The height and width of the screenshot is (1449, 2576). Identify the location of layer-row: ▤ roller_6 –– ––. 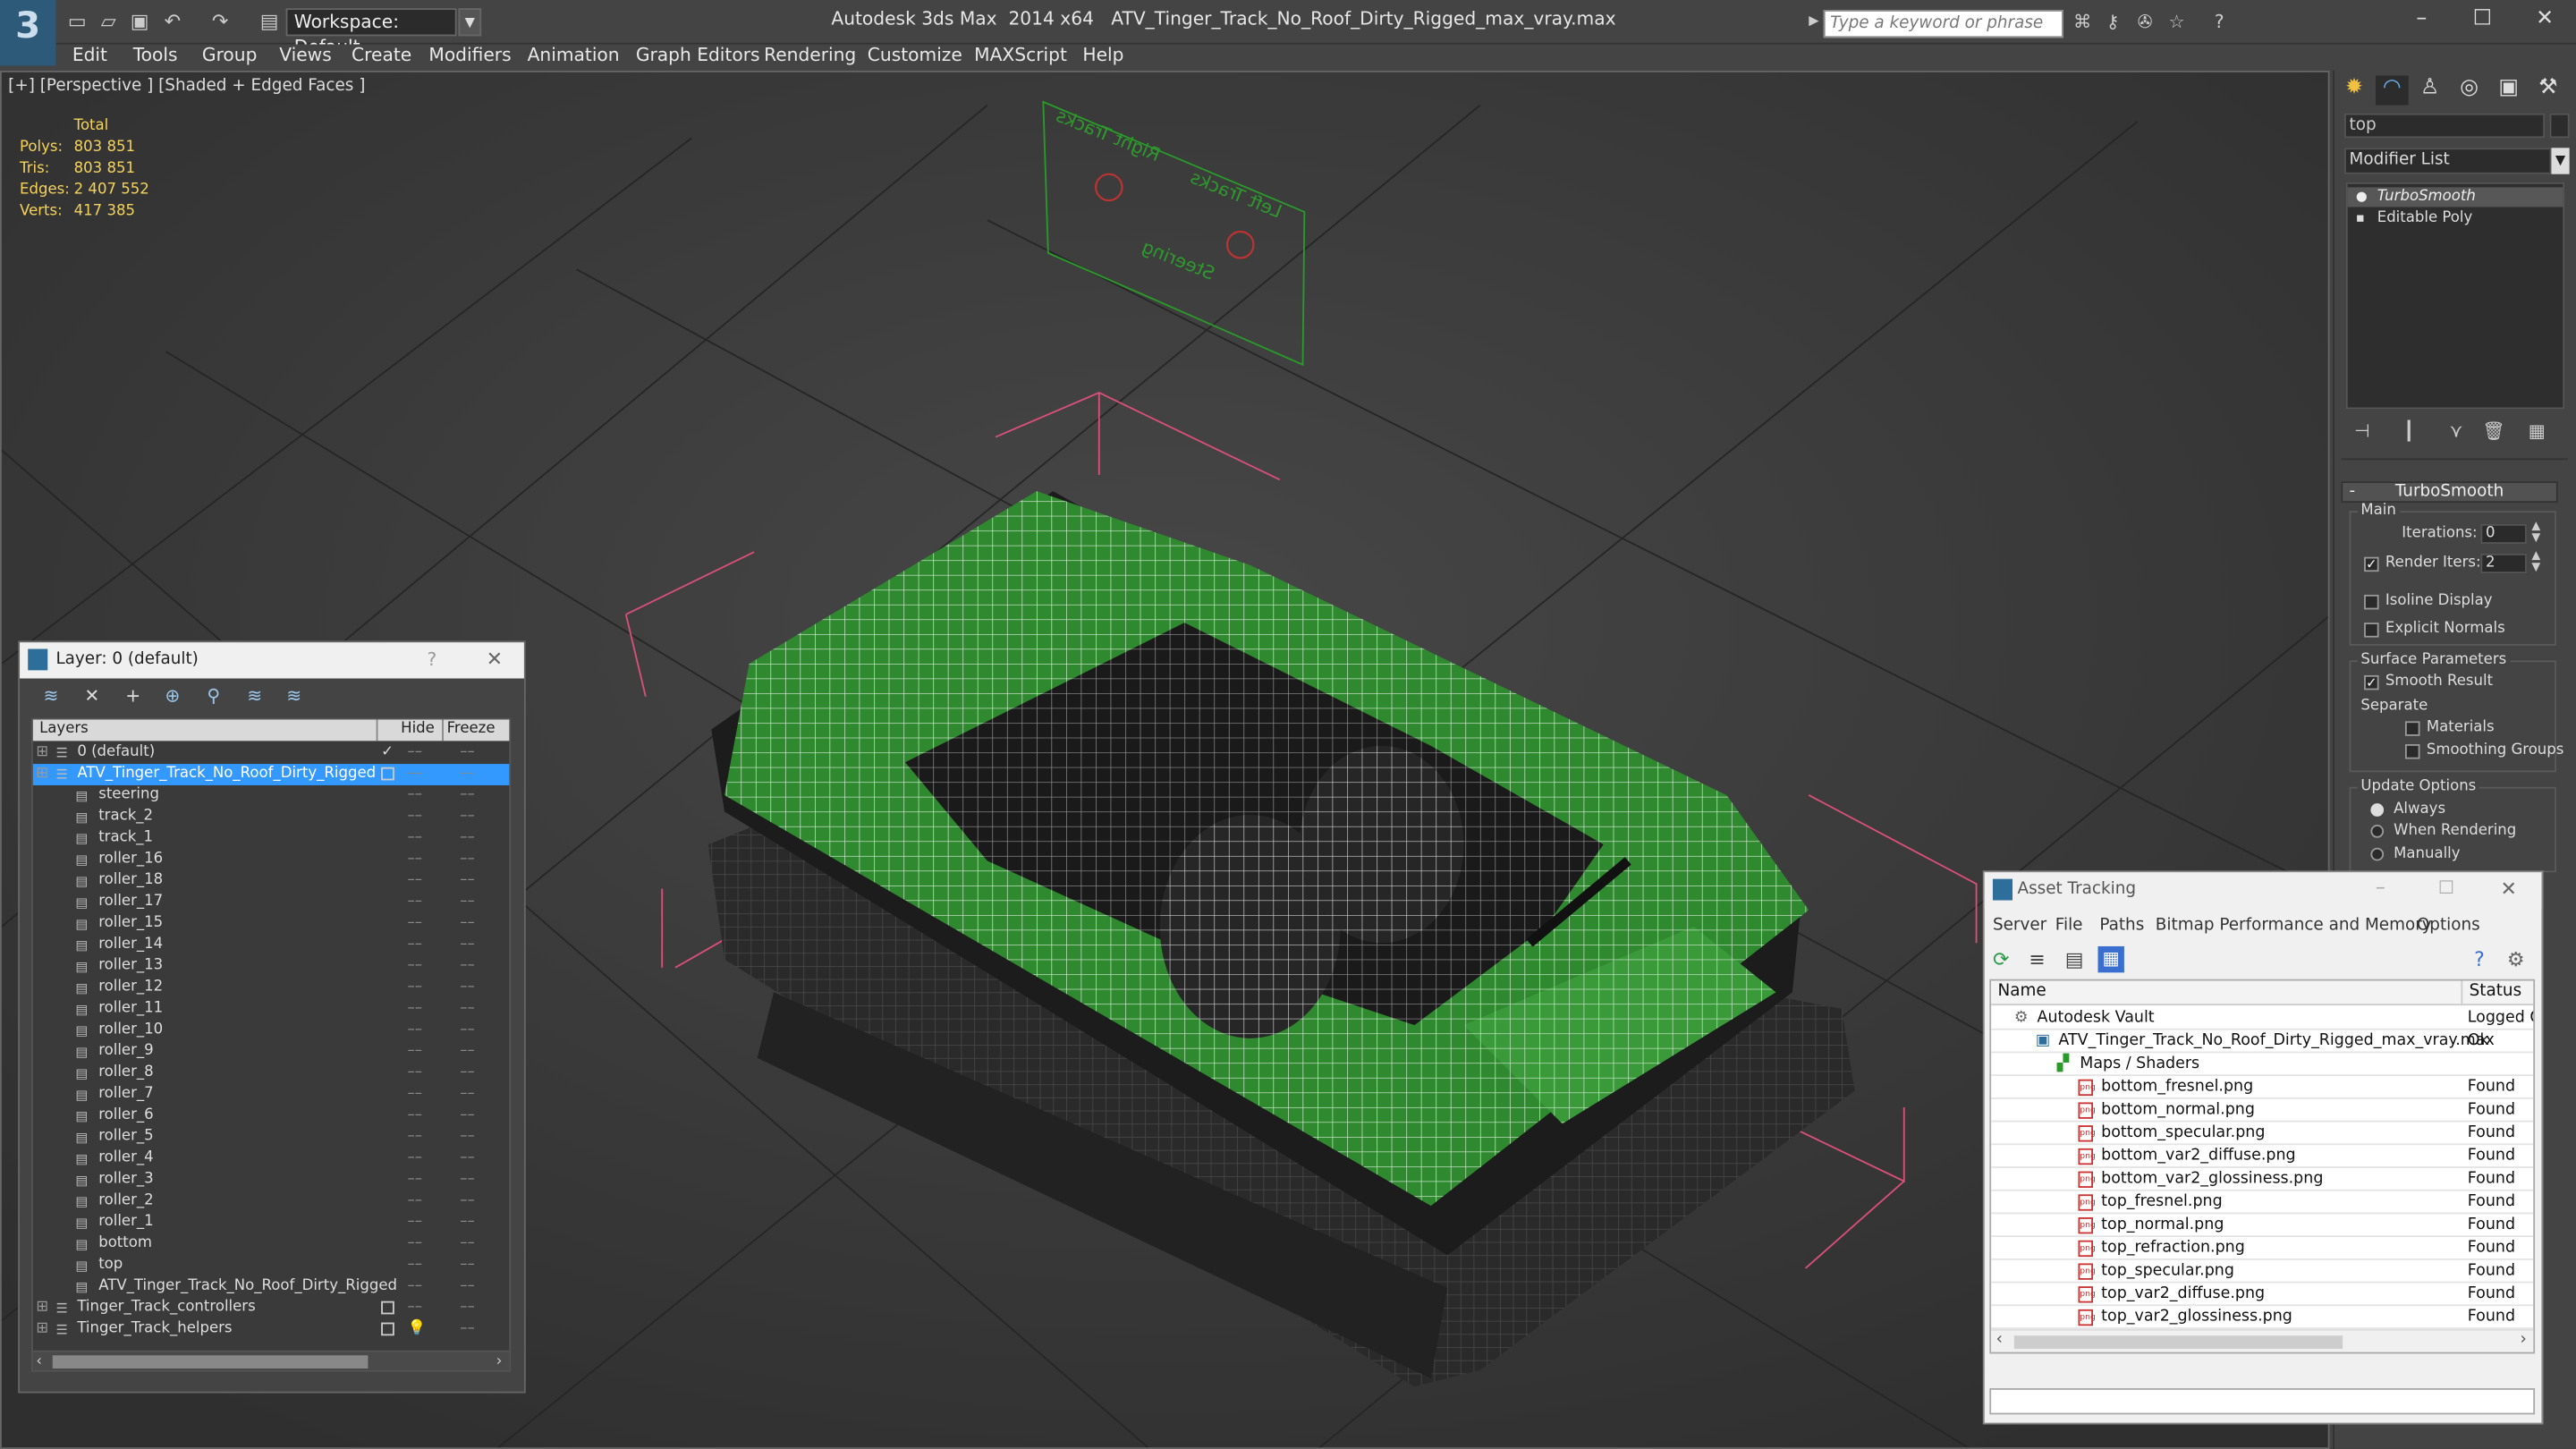
(271, 1116).